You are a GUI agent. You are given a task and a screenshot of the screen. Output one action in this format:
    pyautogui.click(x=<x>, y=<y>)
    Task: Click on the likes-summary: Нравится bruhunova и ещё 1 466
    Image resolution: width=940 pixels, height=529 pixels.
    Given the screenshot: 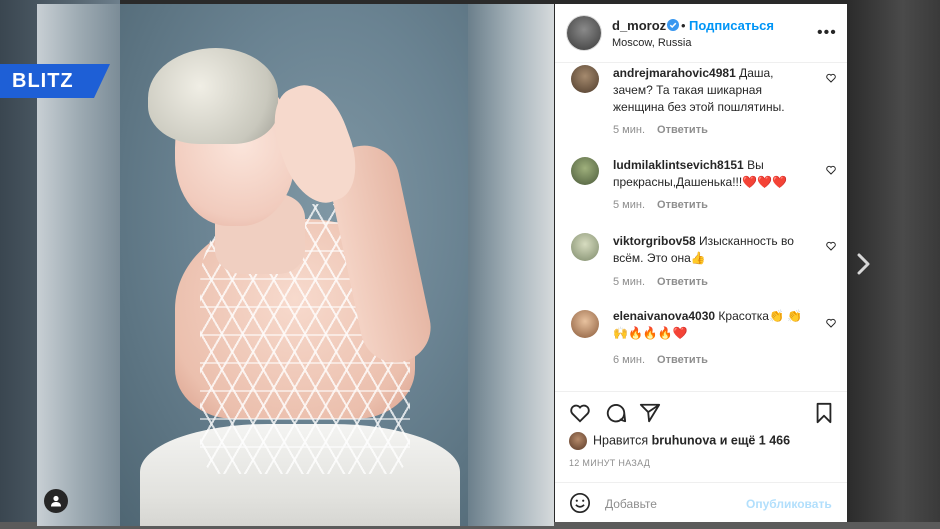 What is the action you would take?
    pyautogui.click(x=679, y=441)
    